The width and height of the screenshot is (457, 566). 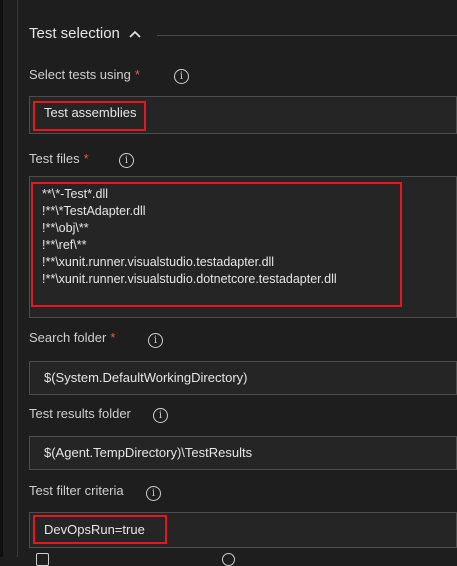 I want to click on section-rail, so click(x=17, y=278).